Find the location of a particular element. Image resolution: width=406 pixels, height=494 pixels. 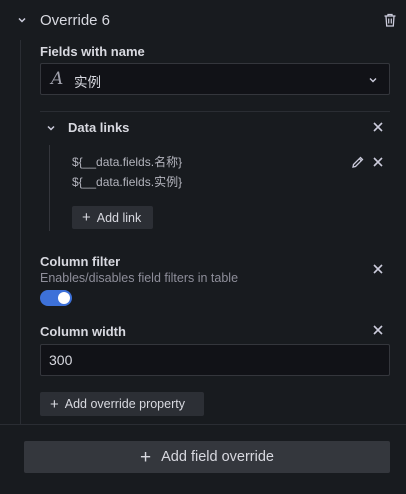

section-divider is located at coordinates (203, 424).